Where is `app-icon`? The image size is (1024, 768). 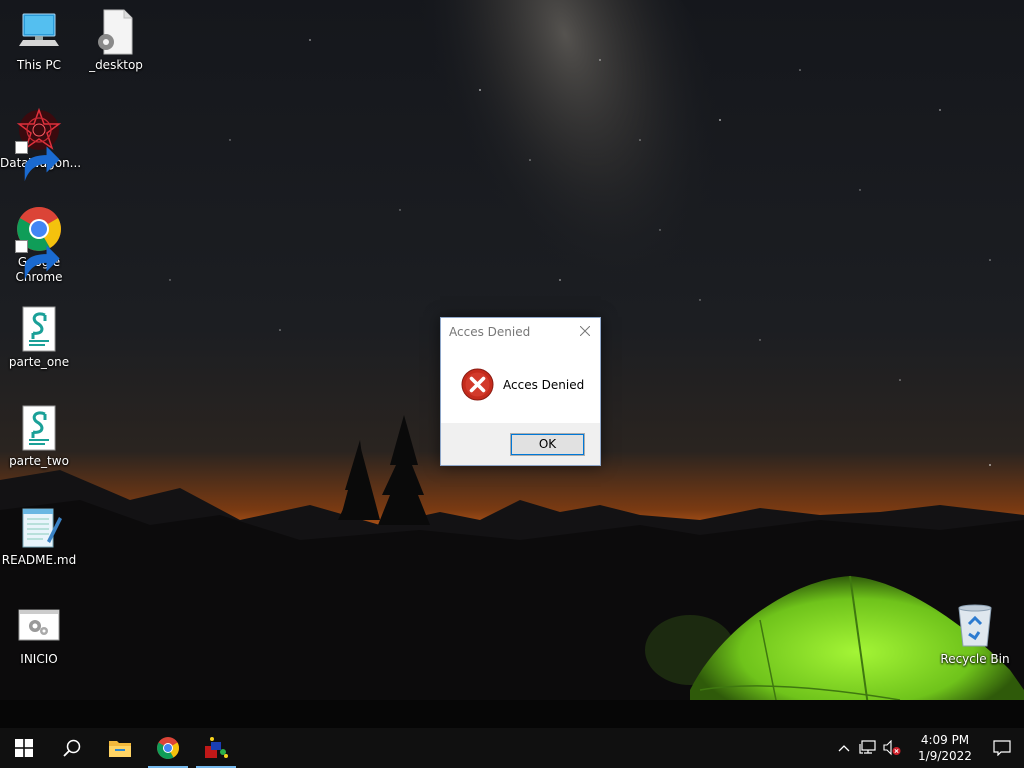
app-icon is located at coordinates (216, 747).